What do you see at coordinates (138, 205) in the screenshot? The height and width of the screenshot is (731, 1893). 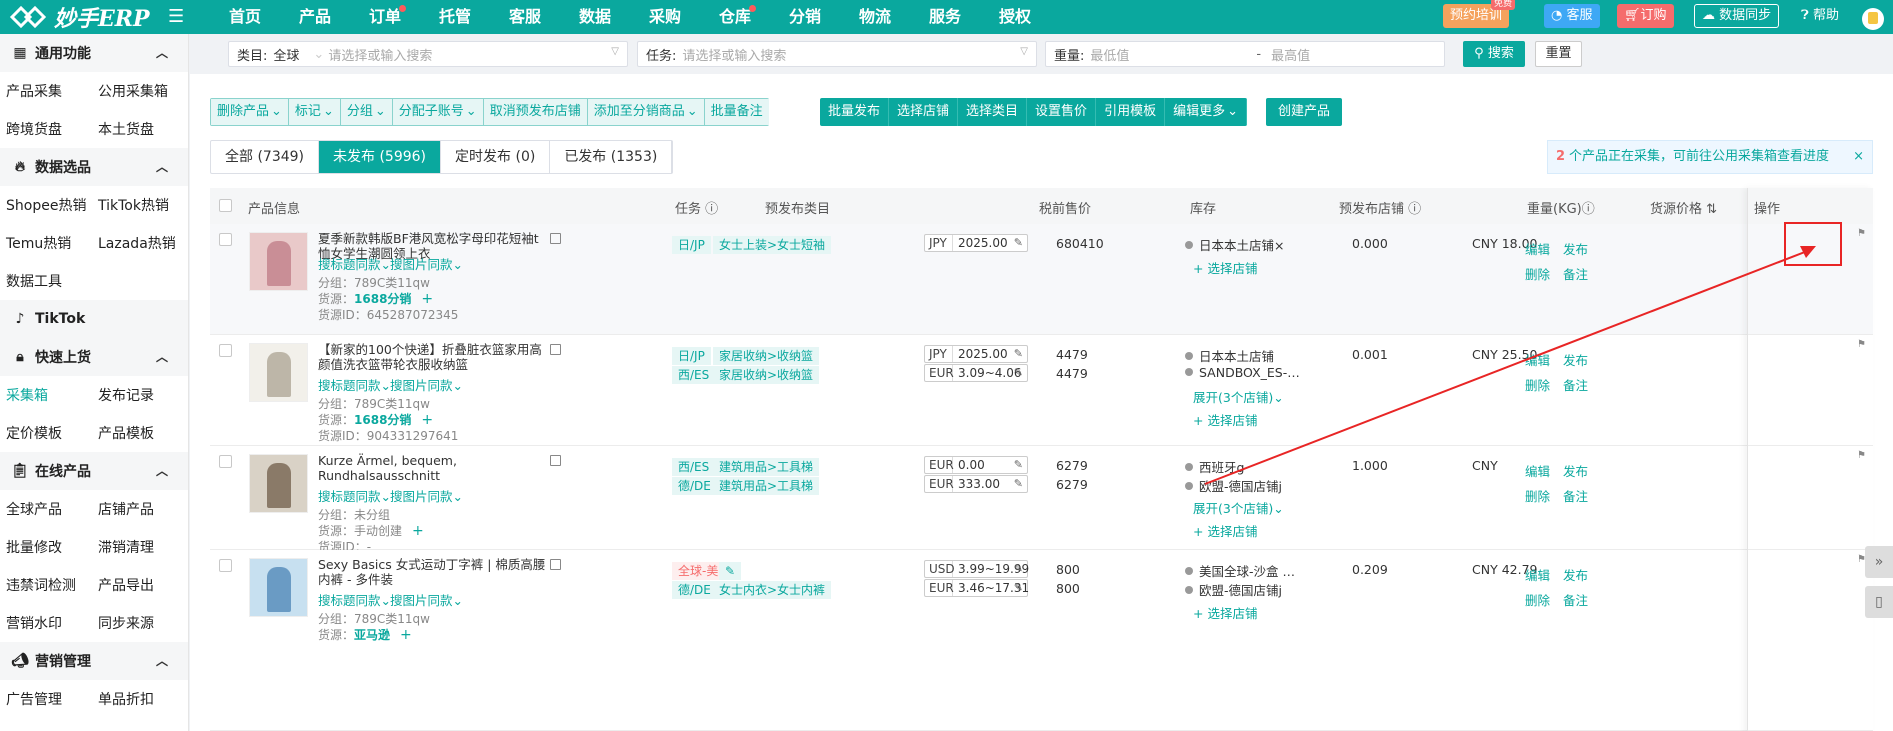 I see `sidebar-item: TikTok热销` at bounding box center [138, 205].